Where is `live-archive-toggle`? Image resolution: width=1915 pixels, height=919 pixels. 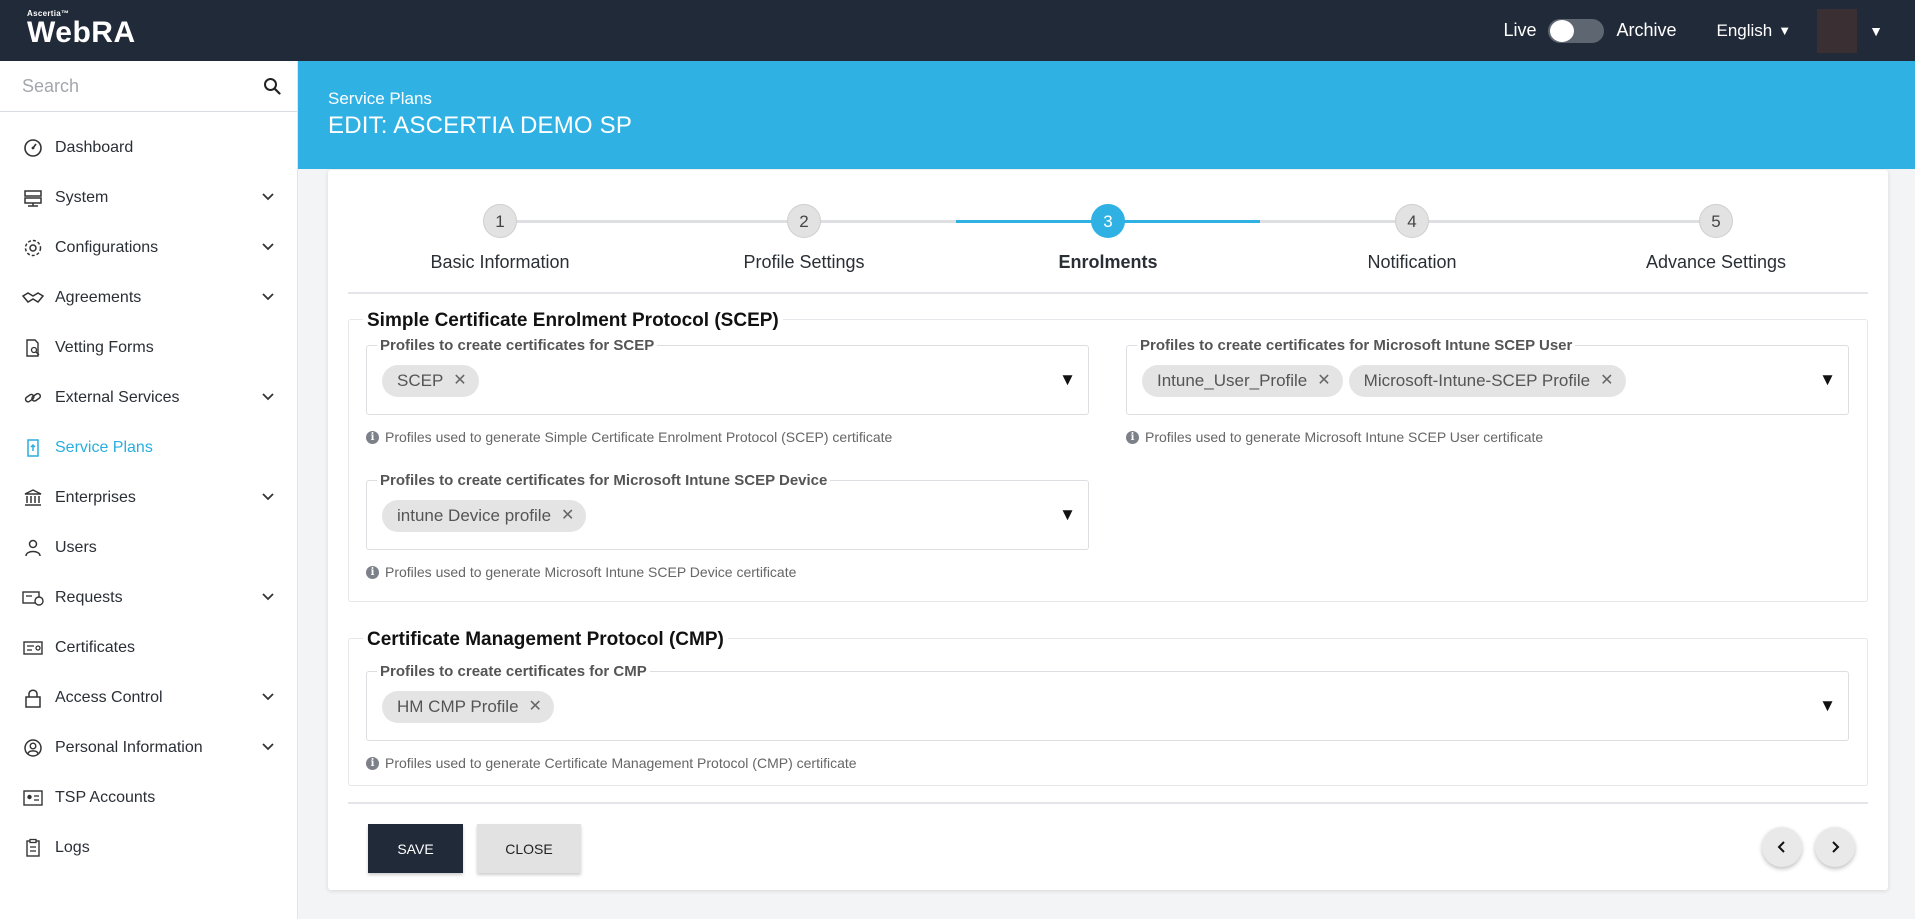
live-archive-toggle is located at coordinates (1576, 30).